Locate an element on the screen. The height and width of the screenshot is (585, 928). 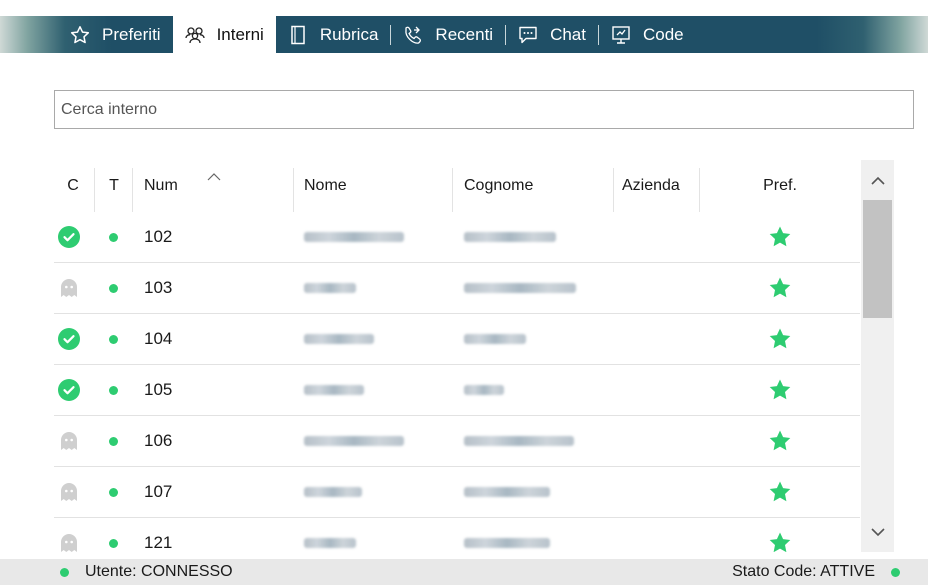
table-row: 103 is located at coordinates (457, 288).